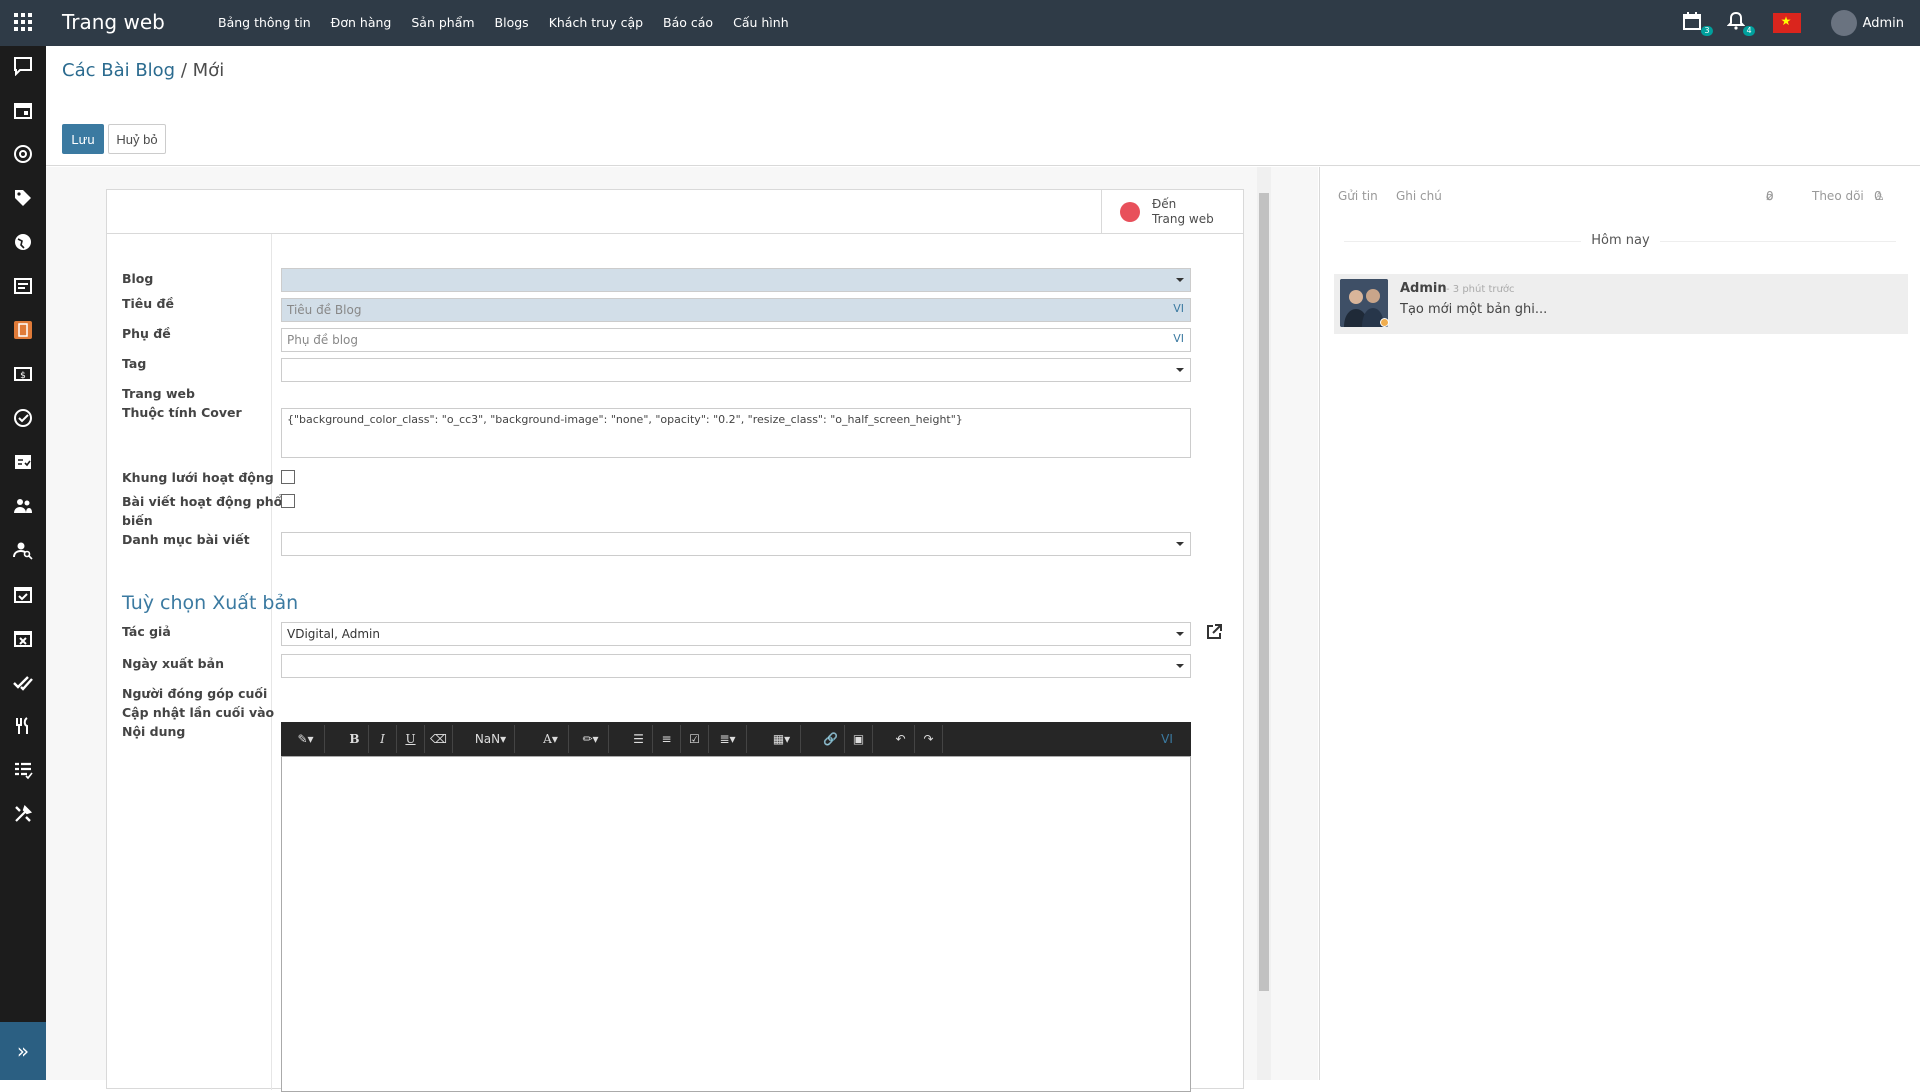 This screenshot has width=1920, height=1092. Describe the element at coordinates (1786, 23) in the screenshot. I see `language-flag-icon` at that location.